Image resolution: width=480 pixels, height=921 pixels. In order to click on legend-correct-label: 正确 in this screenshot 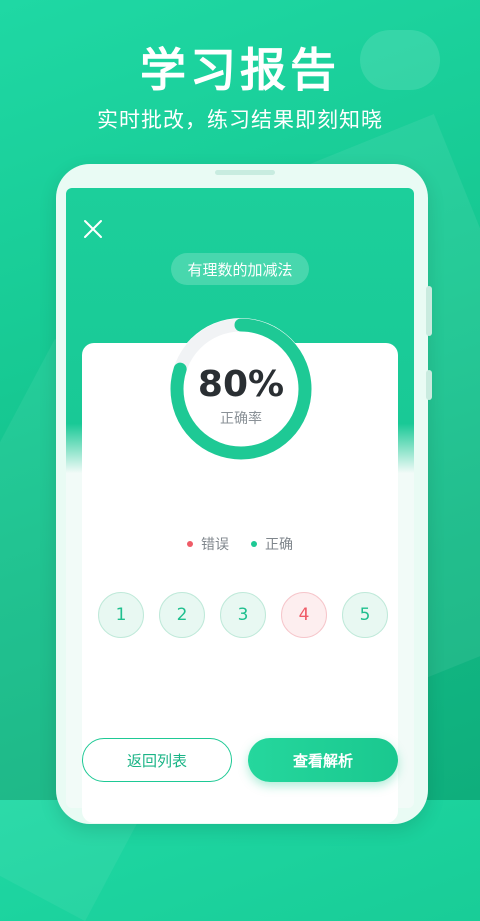, I will do `click(279, 545)`.